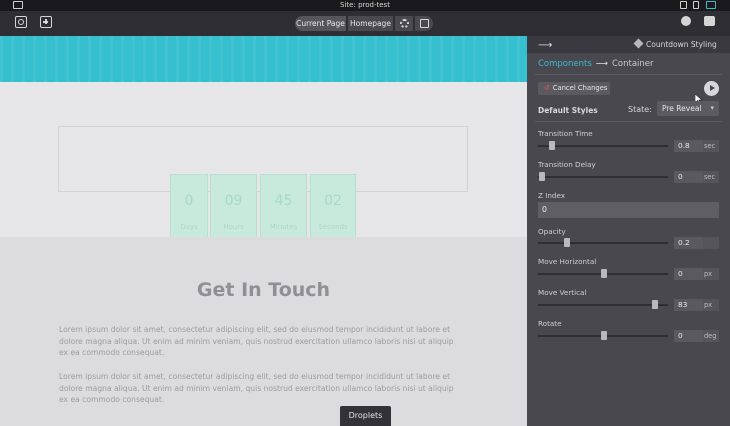 This screenshot has width=730, height=426. What do you see at coordinates (283, 201) in the screenshot?
I see `countdown-number: 45` at bounding box center [283, 201].